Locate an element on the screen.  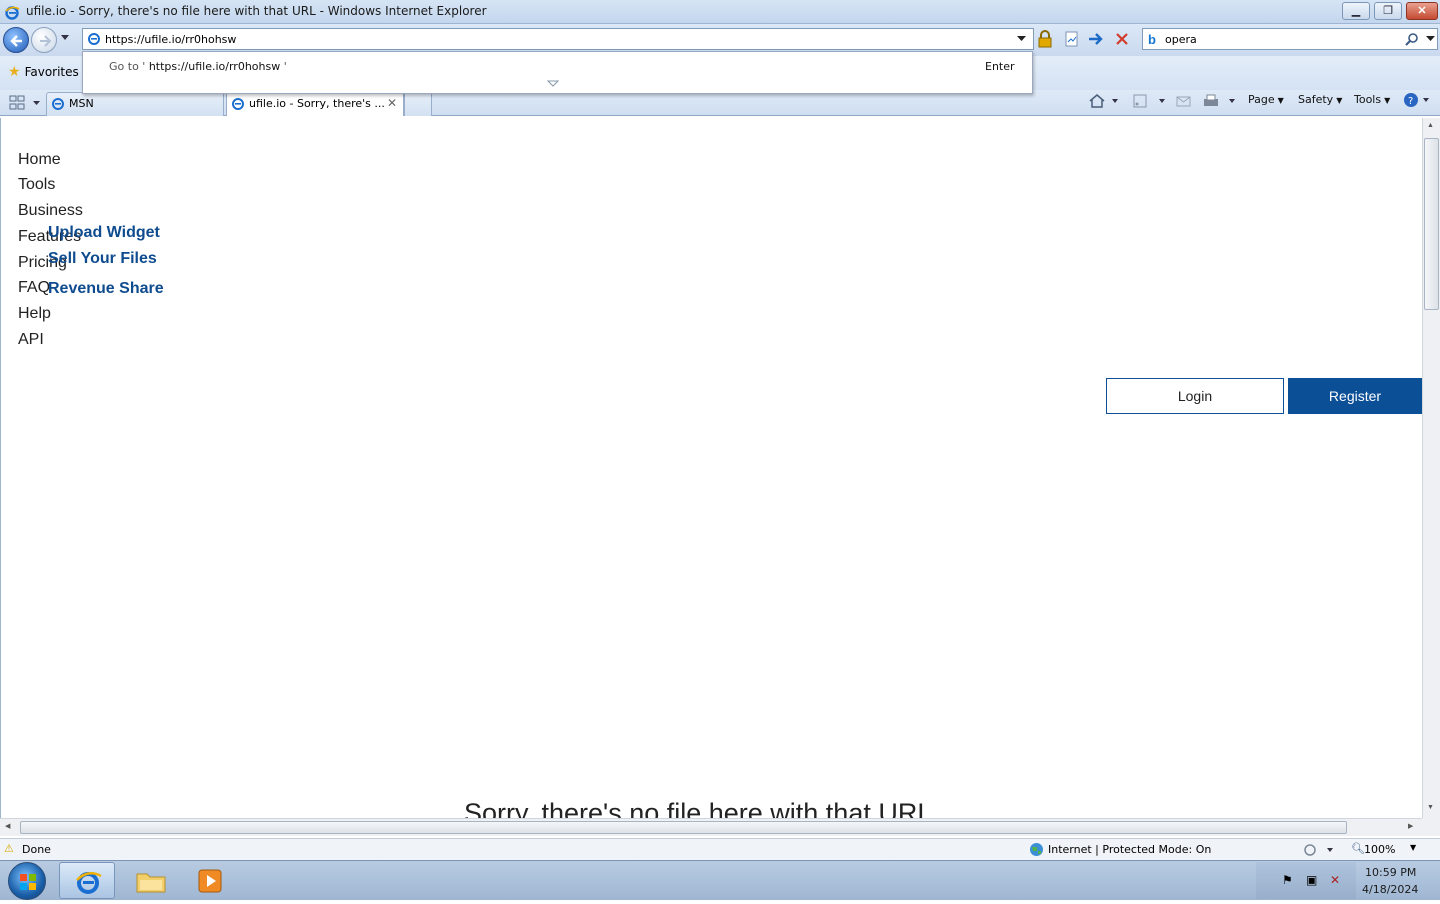
safety-menu-label: Safety is located at coordinates (1316, 99).